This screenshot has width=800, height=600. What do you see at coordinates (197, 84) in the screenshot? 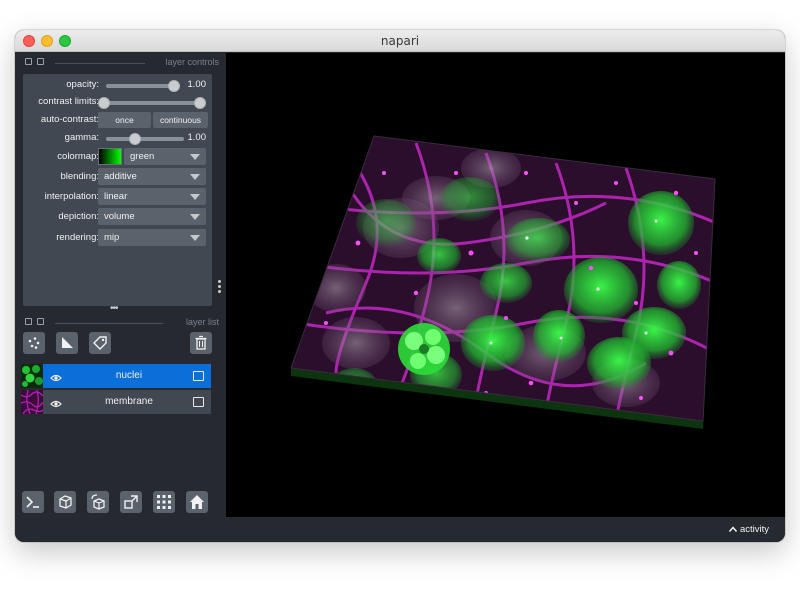
I see `opacity-value: 1.00` at bounding box center [197, 84].